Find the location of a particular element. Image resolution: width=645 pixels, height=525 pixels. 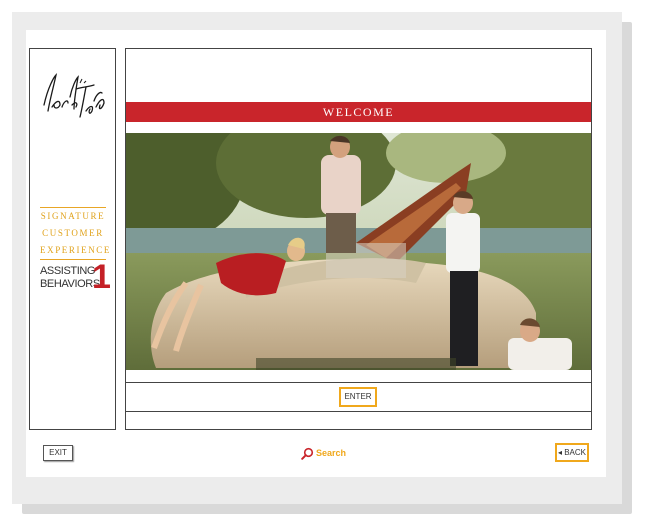

program-line-1: SIGNATURE is located at coordinates (73, 216).